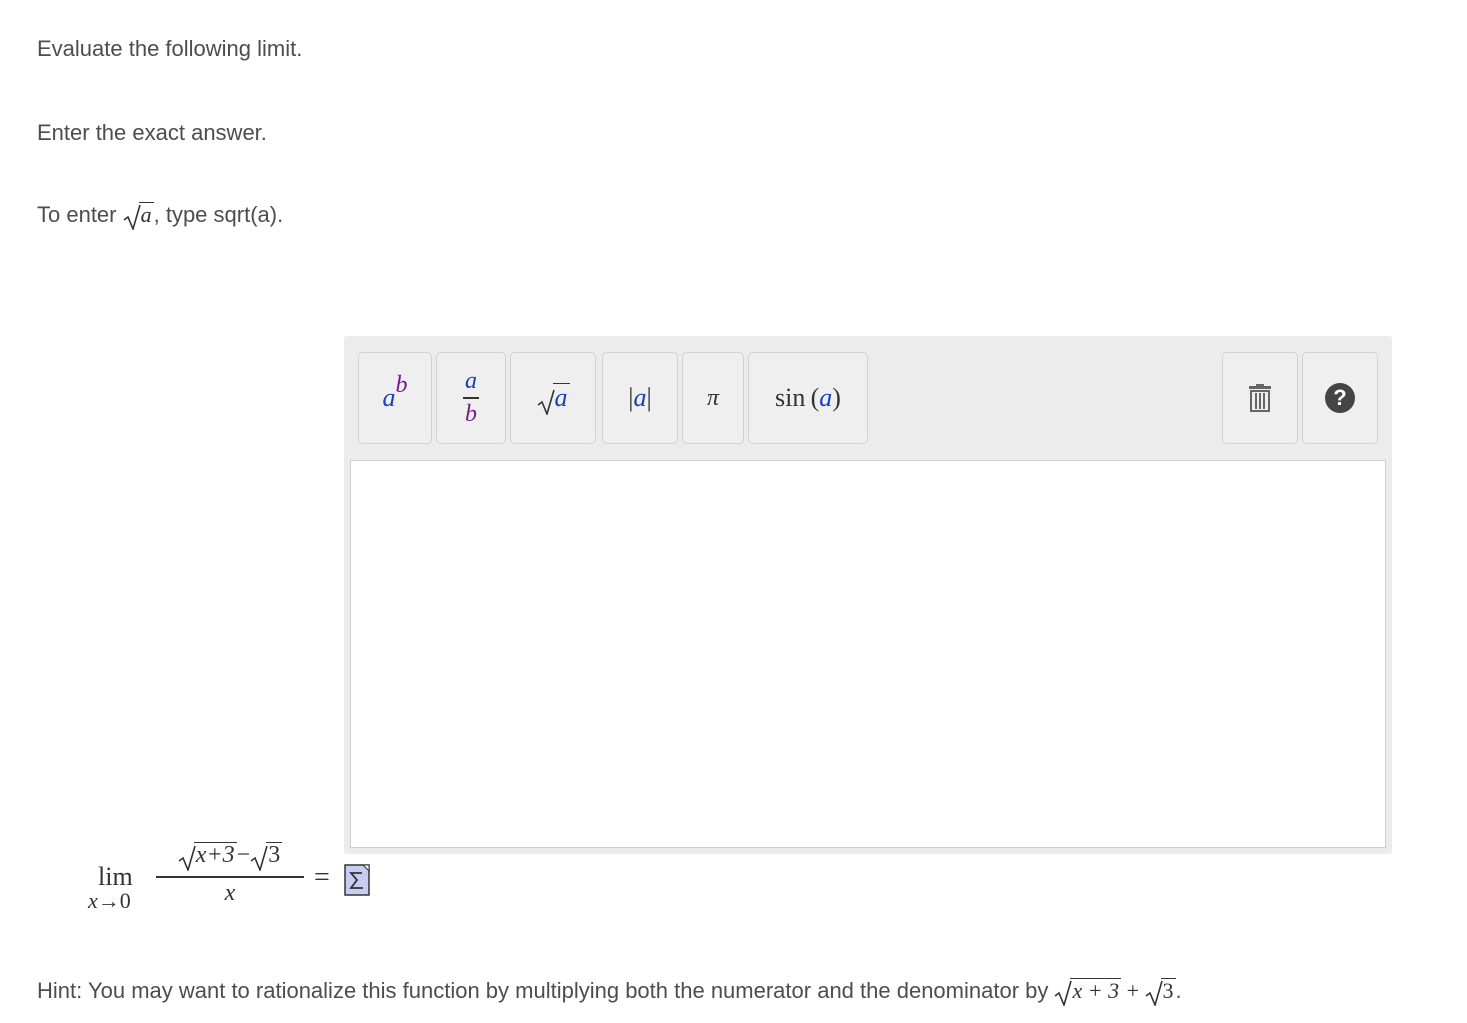  I want to click on clear-button, so click(1260, 398).